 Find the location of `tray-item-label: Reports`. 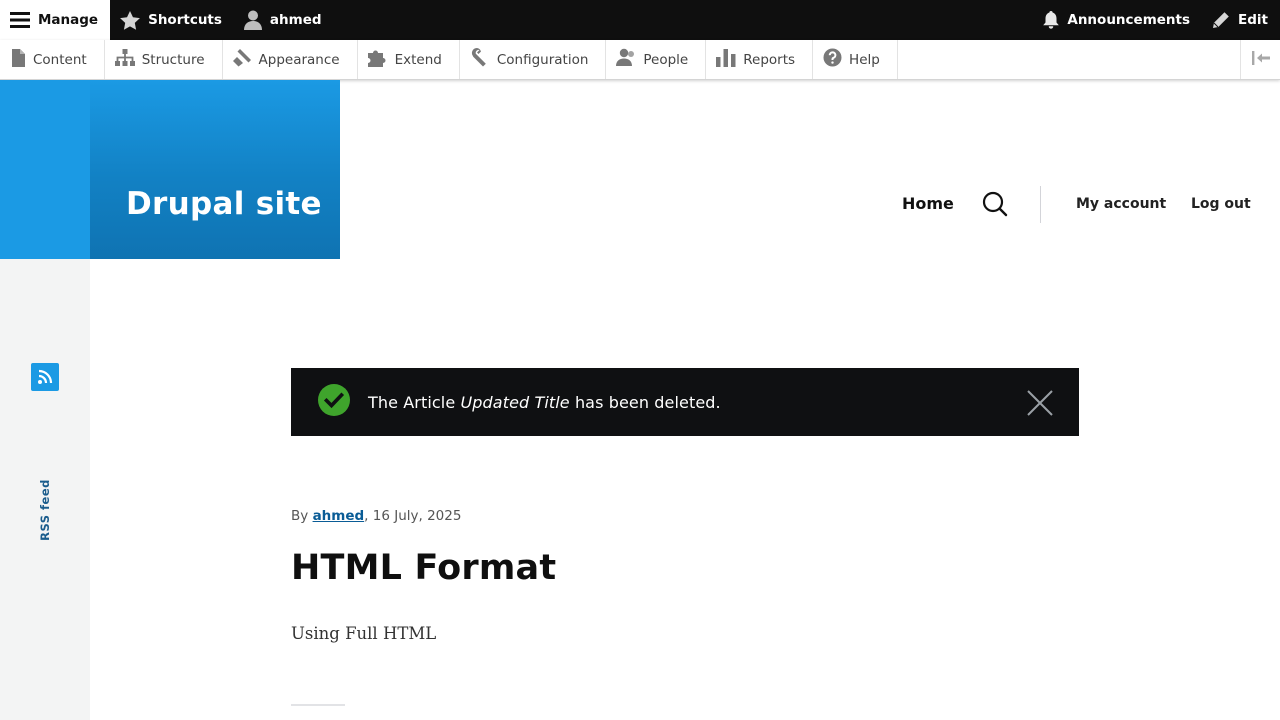

tray-item-label: Reports is located at coordinates (769, 59).